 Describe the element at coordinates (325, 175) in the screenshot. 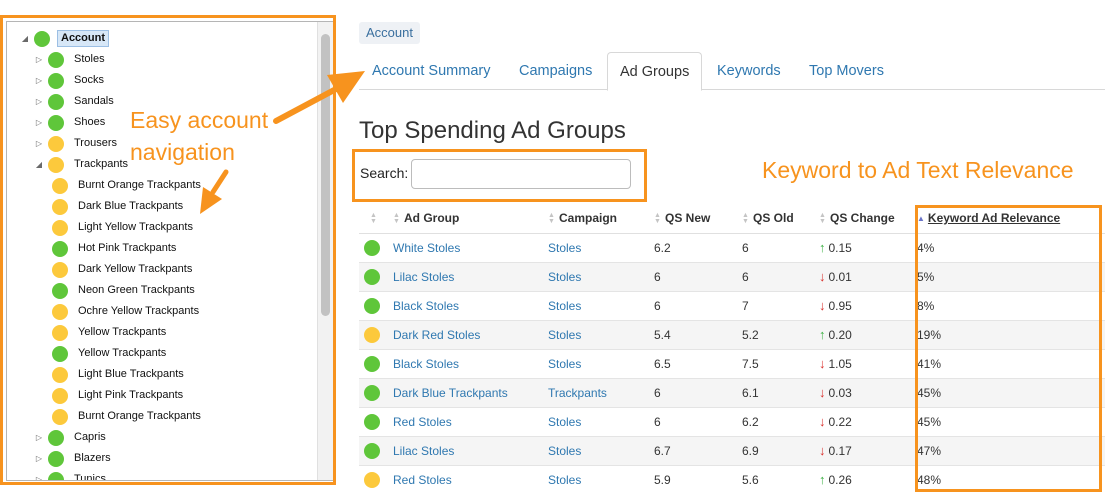

I see `tree-scrollbar-thumb` at that location.